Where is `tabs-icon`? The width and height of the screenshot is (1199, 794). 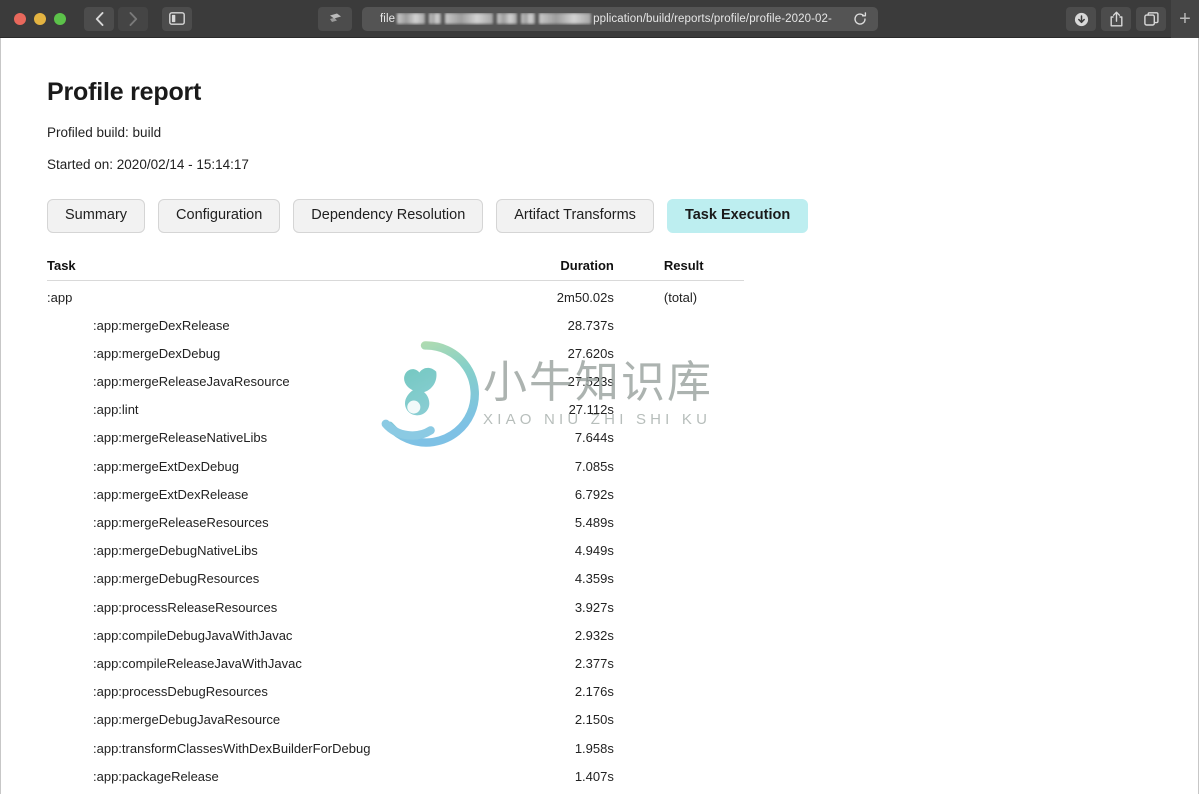 tabs-icon is located at coordinates (1151, 19).